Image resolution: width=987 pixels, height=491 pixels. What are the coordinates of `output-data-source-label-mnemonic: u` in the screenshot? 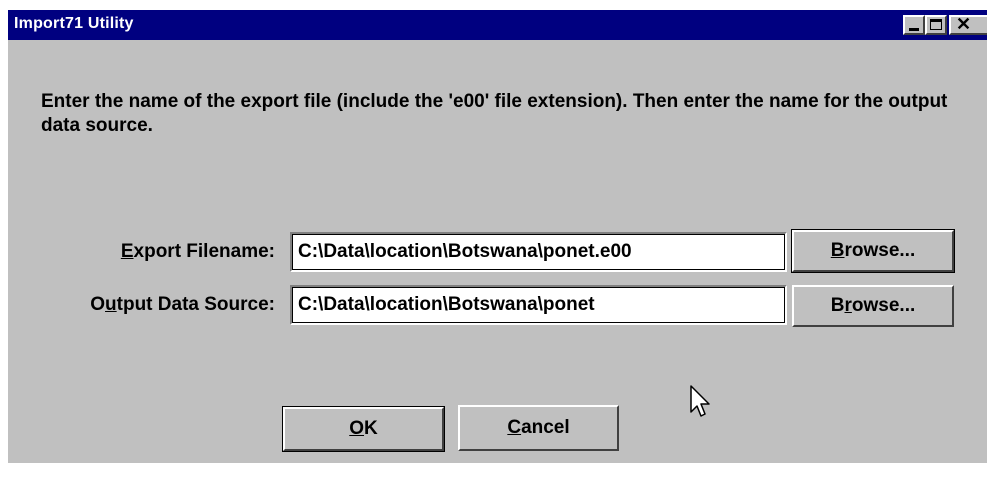 It's located at (111, 304).